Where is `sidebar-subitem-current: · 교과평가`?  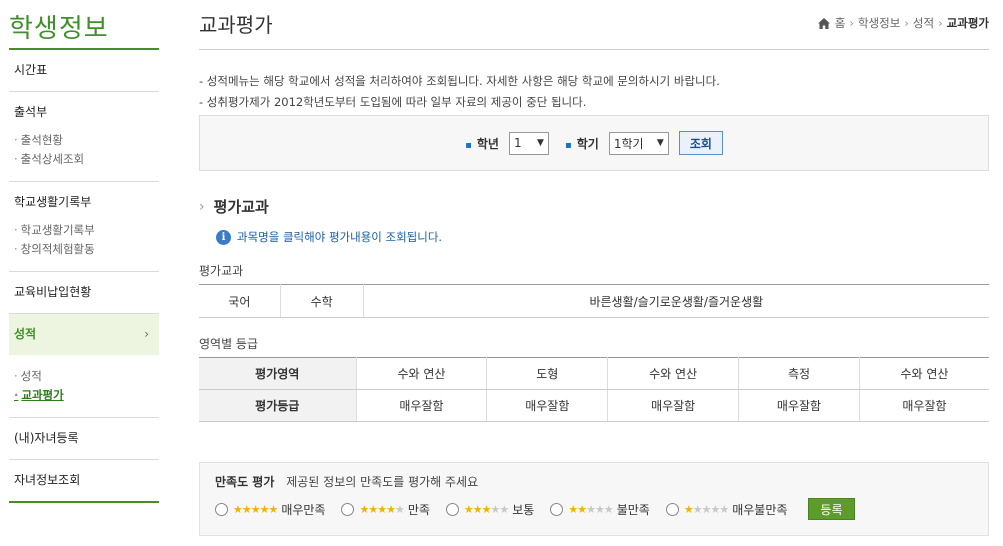 sidebar-subitem-current: · 교과평가 is located at coordinates (86, 395).